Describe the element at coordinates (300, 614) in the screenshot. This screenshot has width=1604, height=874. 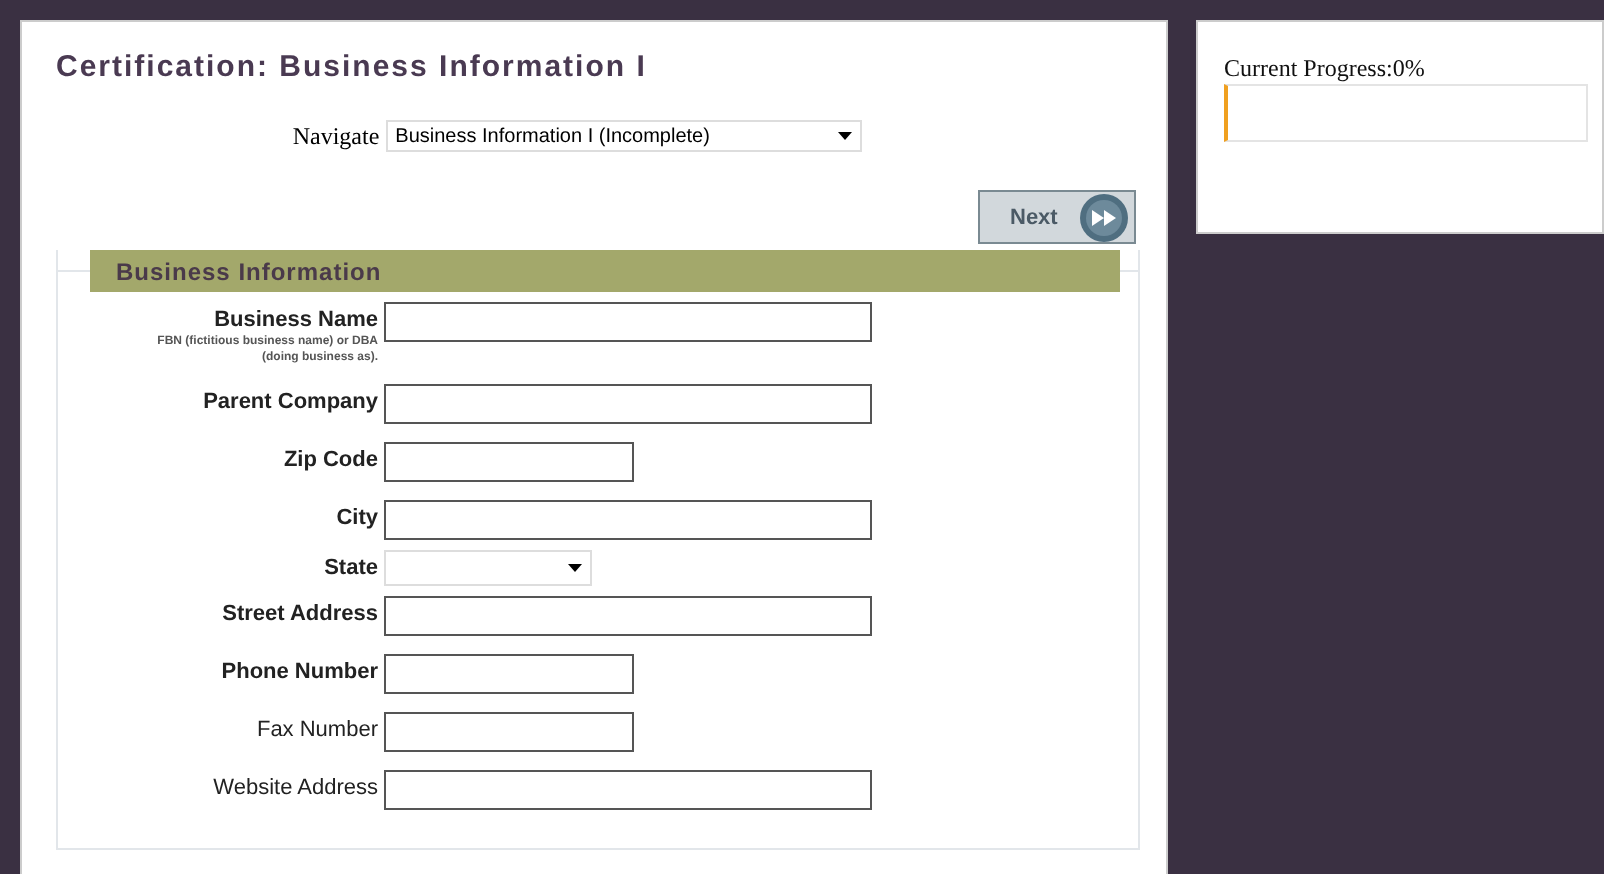
I see `field-label: Street Address` at that location.